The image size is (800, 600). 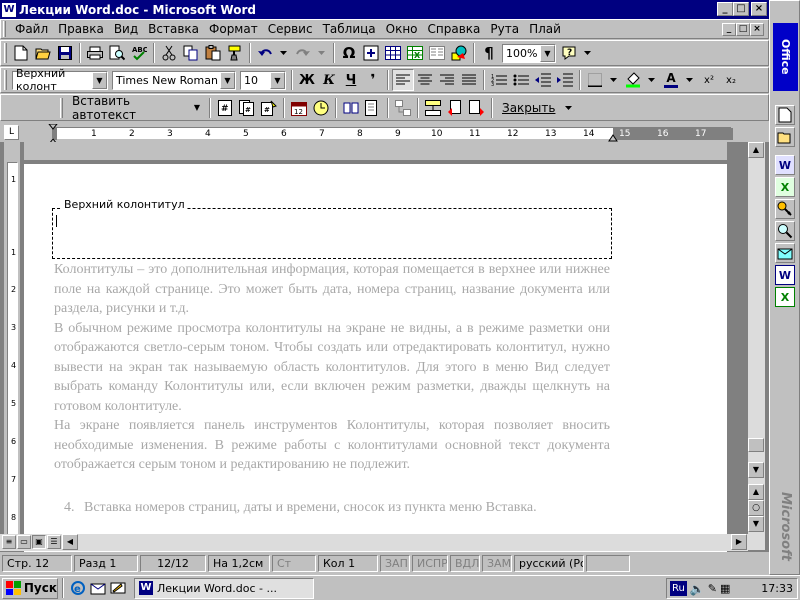 I want to click on superscript-button: x², so click(x=709, y=80).